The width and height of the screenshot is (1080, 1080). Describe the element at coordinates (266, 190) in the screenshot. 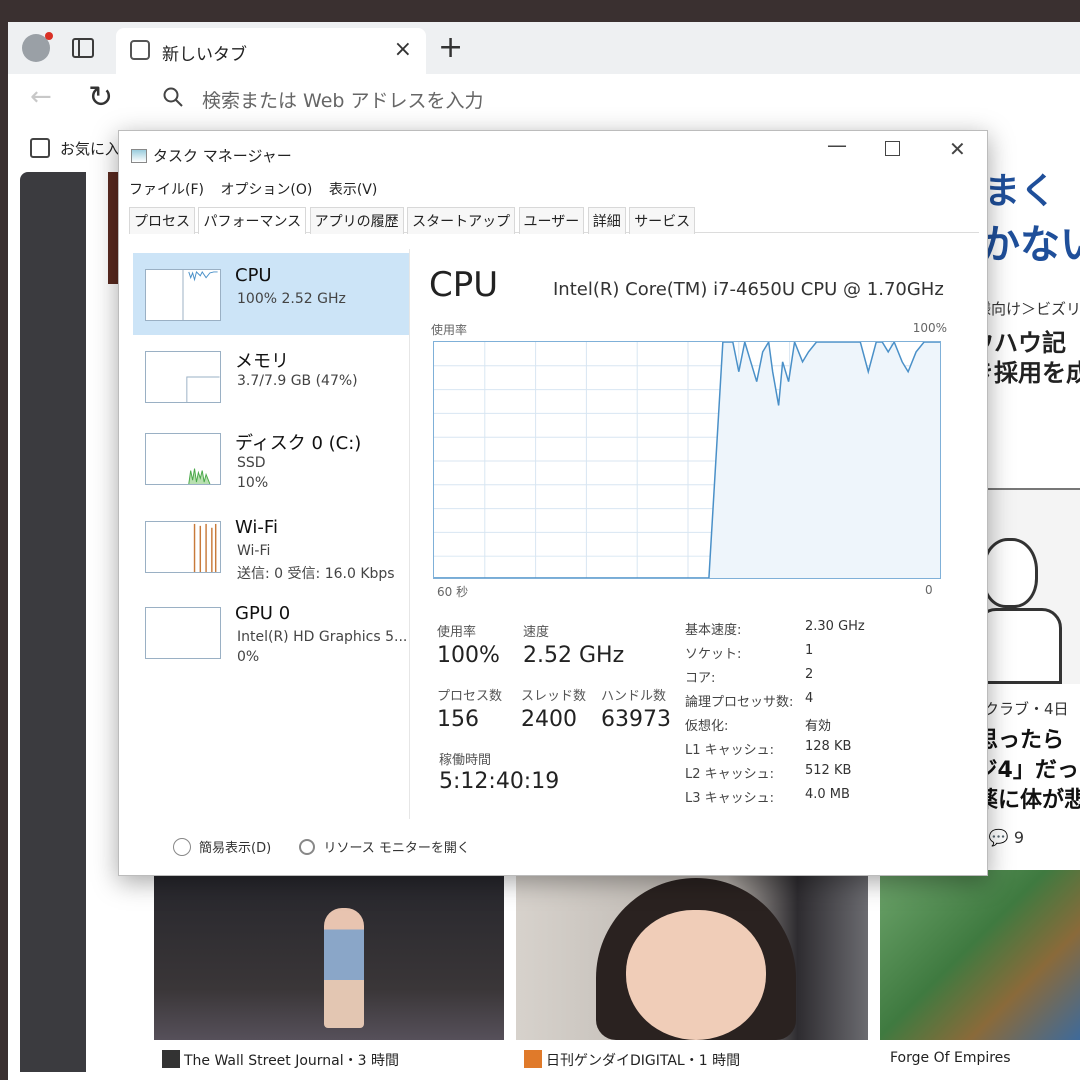

I see `menu-options: オプション(O)` at that location.